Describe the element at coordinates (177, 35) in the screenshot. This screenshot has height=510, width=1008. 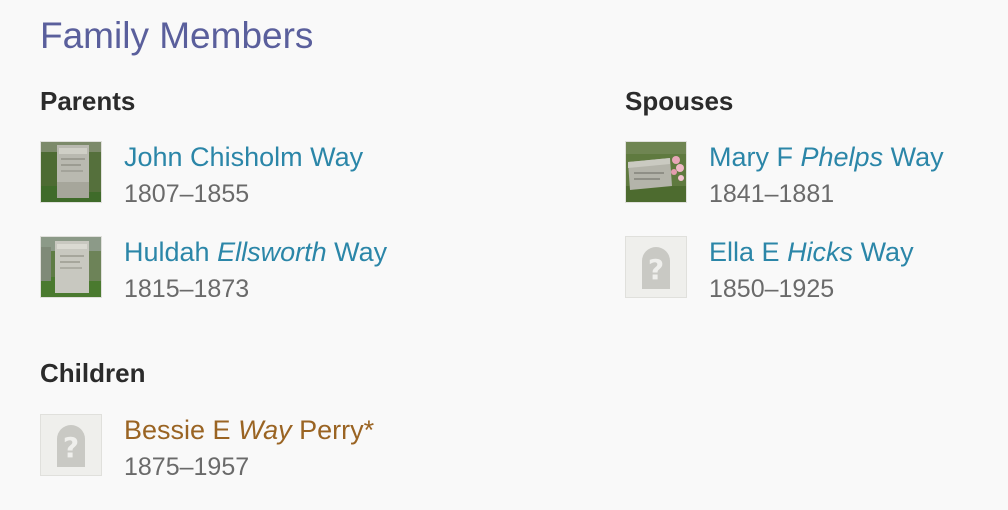
I see `family-members-title: Family Members` at that location.